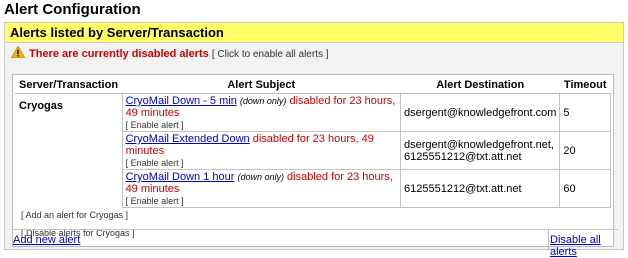 This screenshot has height=258, width=628. I want to click on alert-destination: dsergent@knowledgefront.net,, so click(479, 144).